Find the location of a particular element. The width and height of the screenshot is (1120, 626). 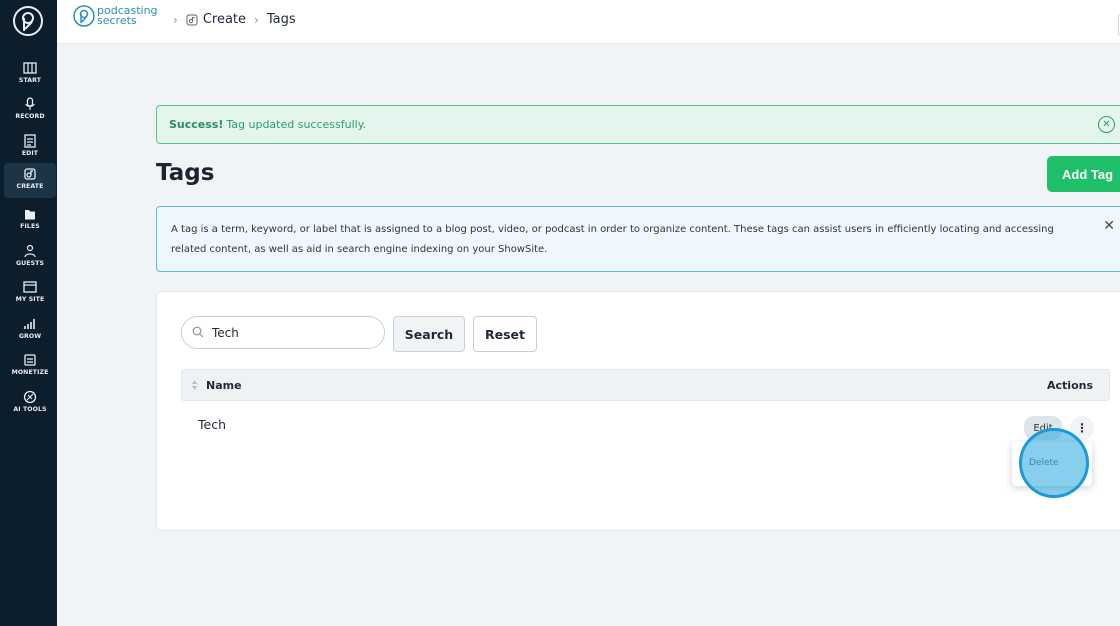

edit-sliders-icon is located at coordinates (30, 141).